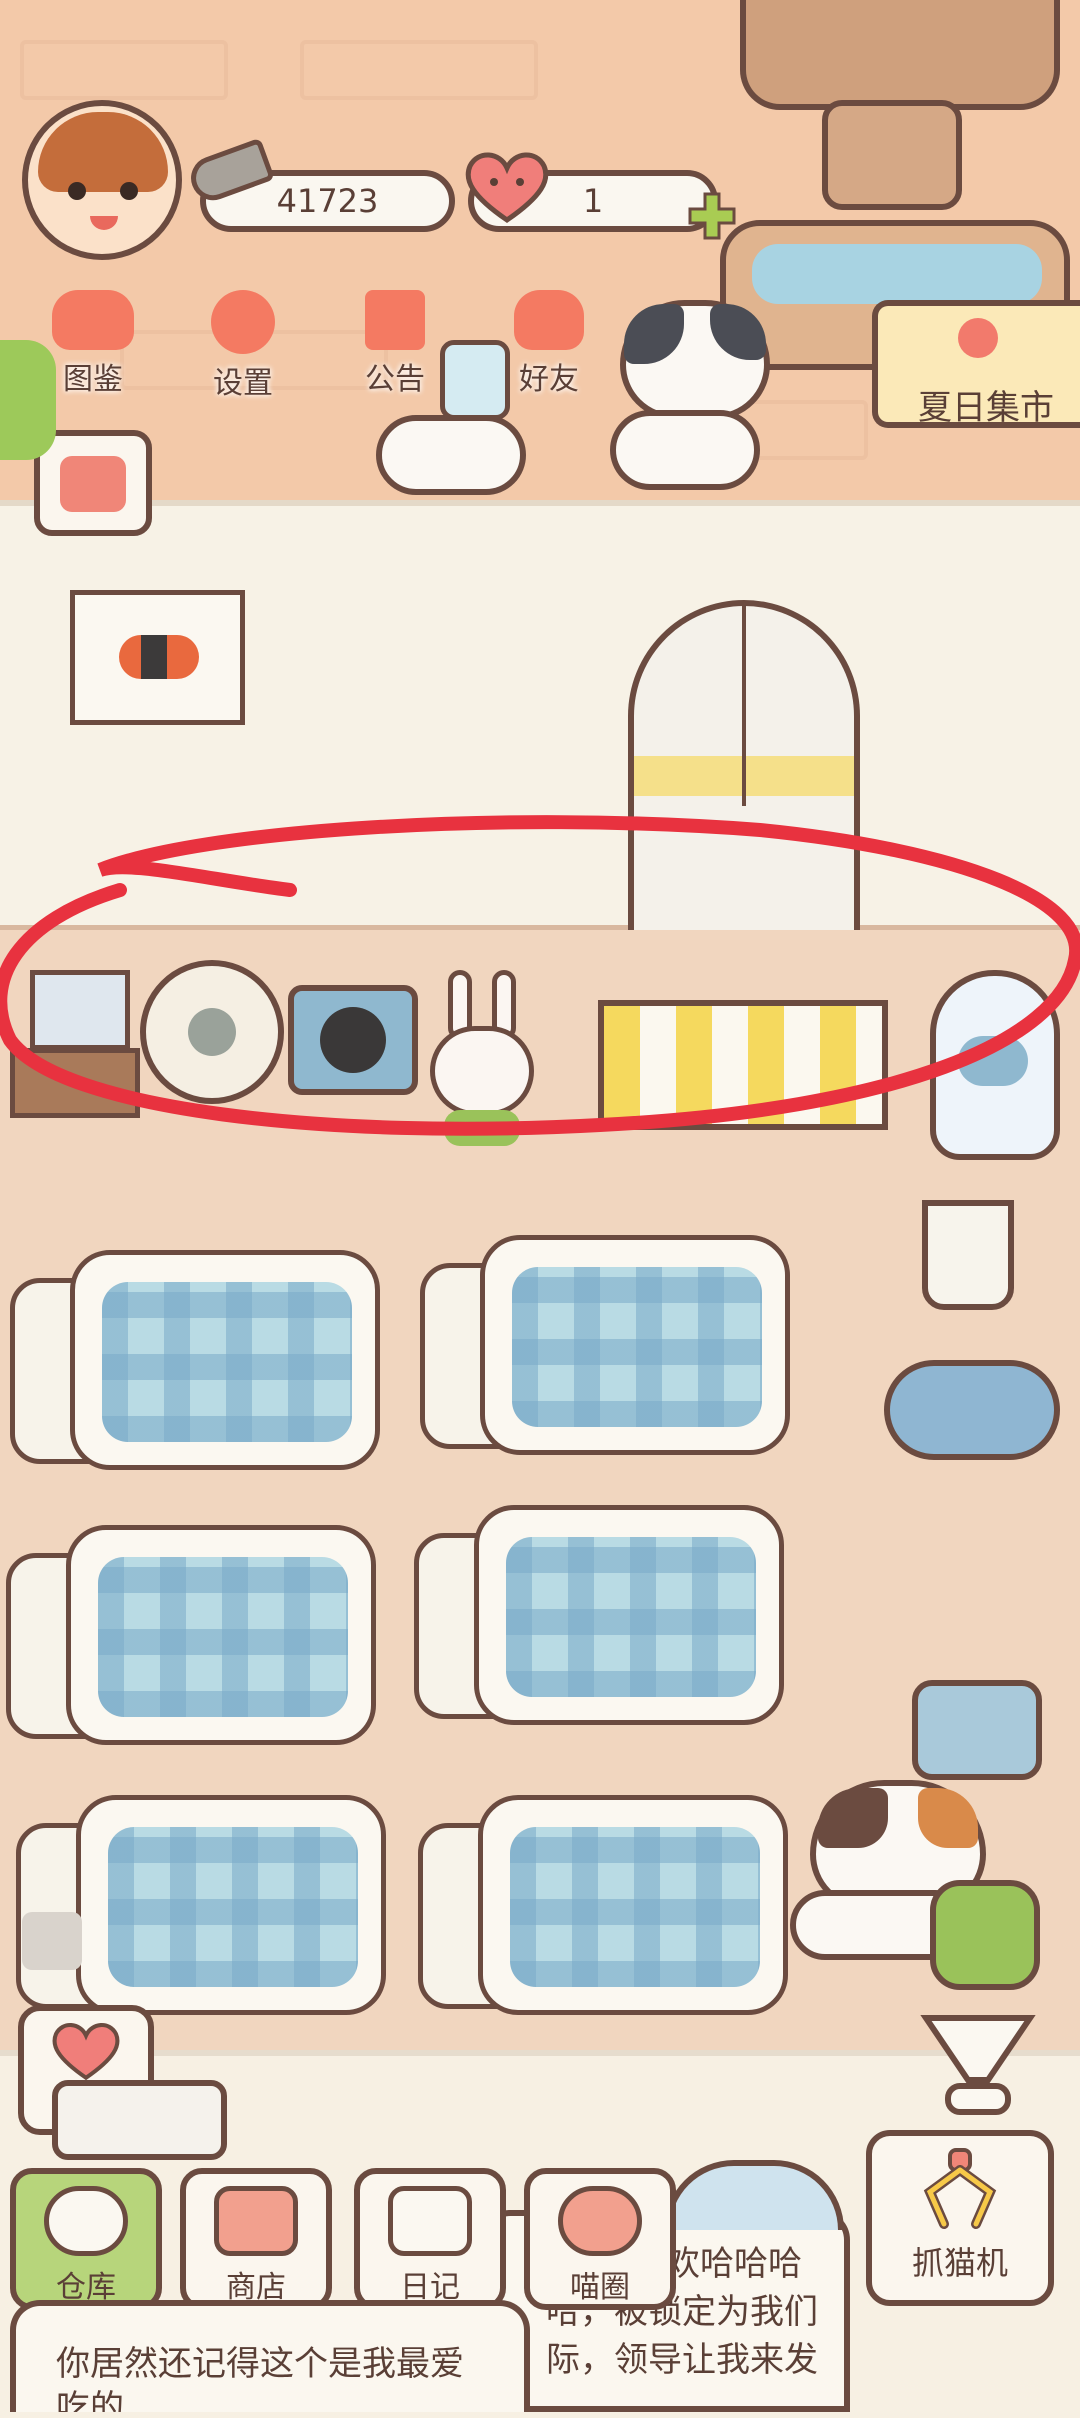 The image size is (1080, 2418). Describe the element at coordinates (978, 338) in the screenshot. I see `flower-icon` at that location.